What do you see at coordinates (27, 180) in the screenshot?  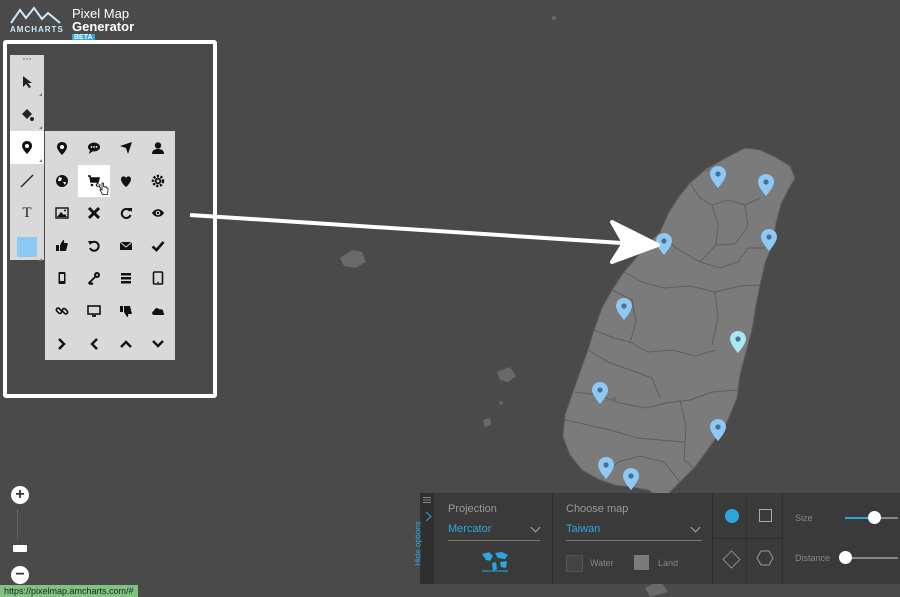 I see `line-tool` at bounding box center [27, 180].